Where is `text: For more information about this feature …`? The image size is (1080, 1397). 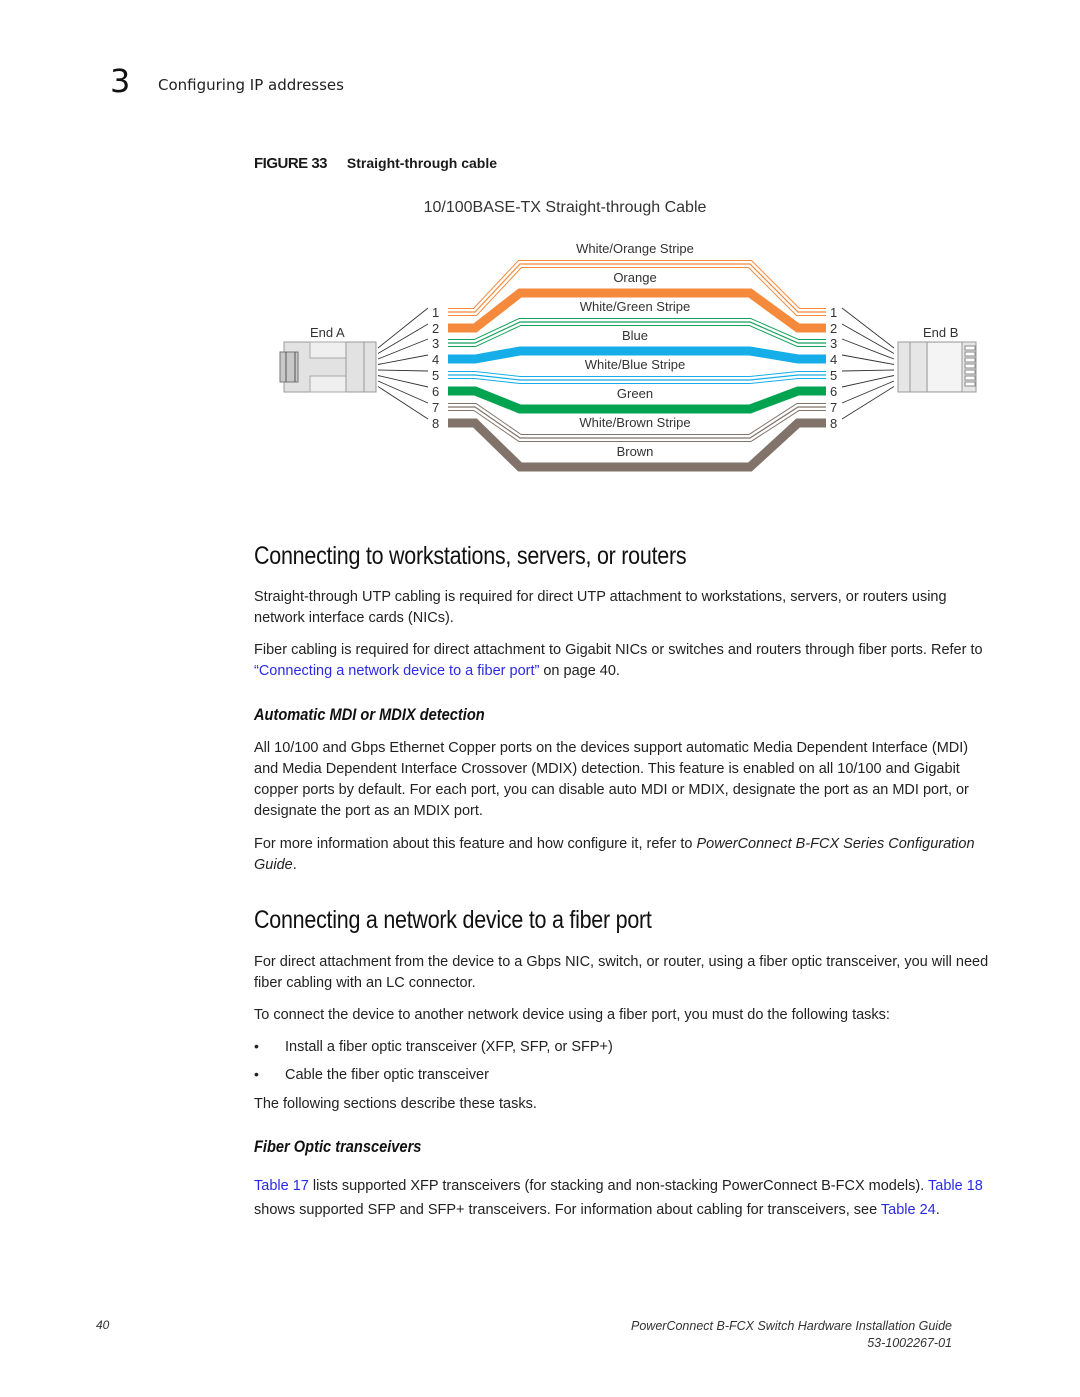 text: For more information about this feature … is located at coordinates (475, 844).